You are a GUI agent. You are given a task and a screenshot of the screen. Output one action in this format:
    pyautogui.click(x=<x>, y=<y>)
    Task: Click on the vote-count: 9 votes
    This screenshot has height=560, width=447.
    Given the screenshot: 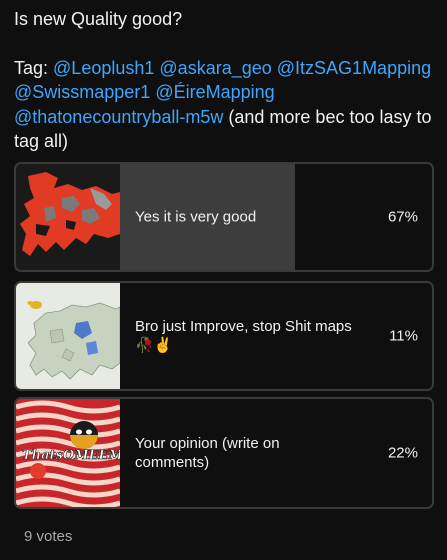 What is the action you would take?
    pyautogui.click(x=48, y=536)
    